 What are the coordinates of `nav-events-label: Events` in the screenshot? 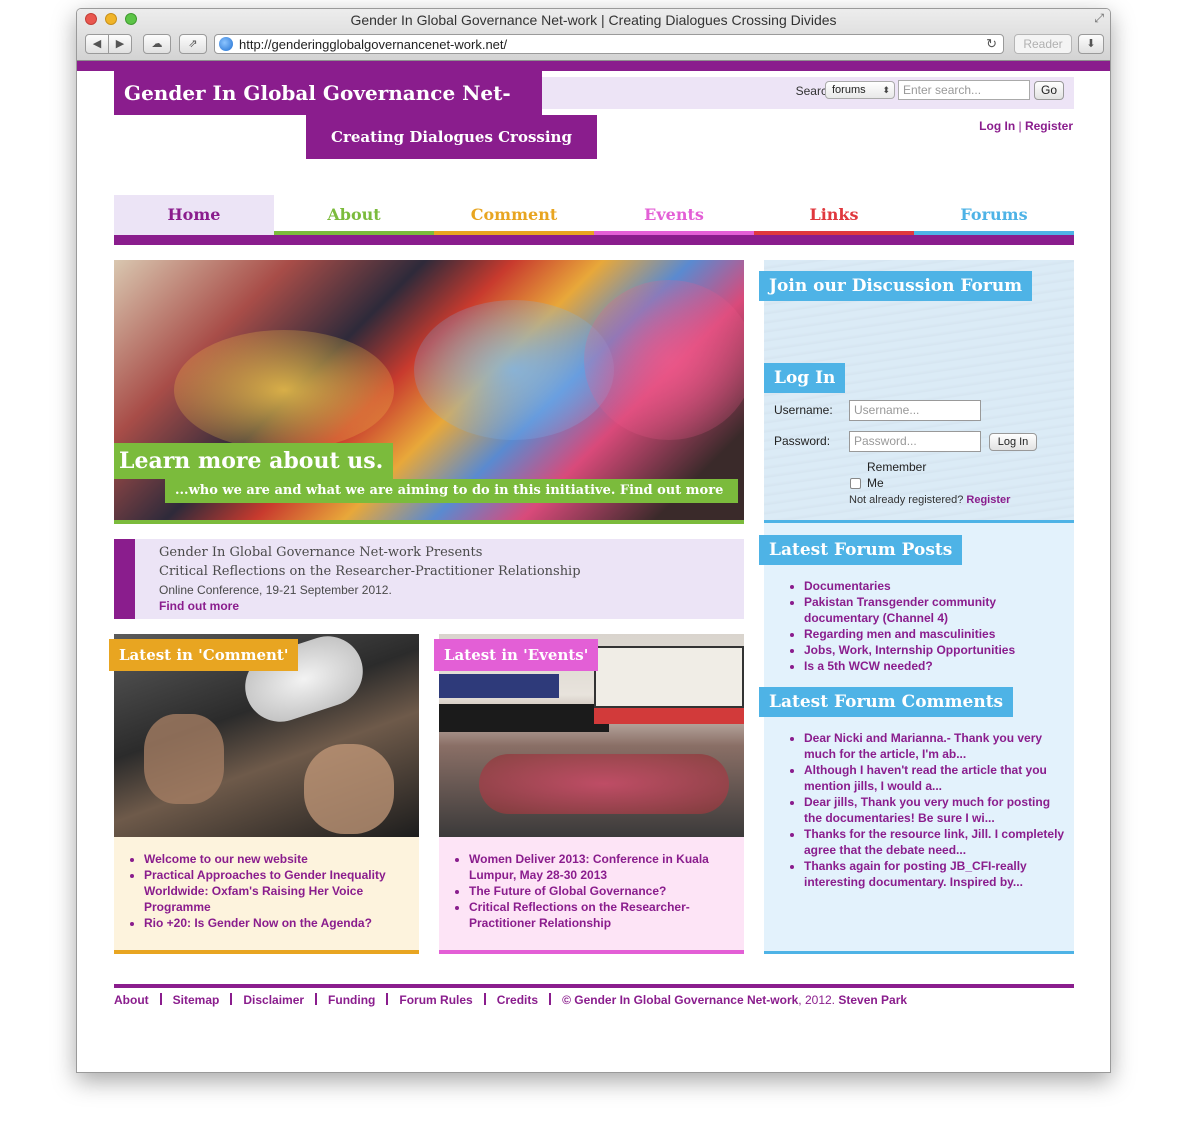 It's located at (674, 214).